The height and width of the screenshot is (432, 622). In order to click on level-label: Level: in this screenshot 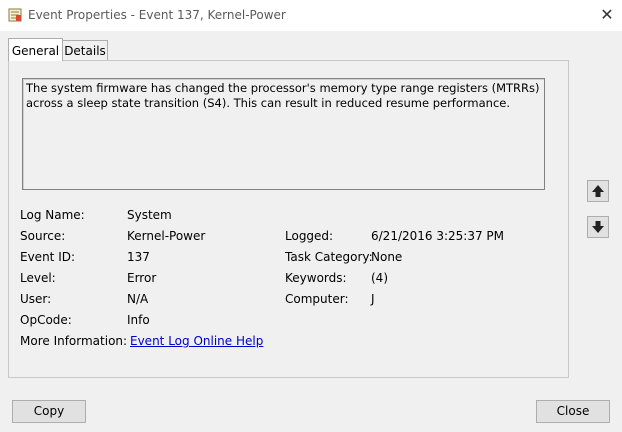, I will do `click(38, 278)`.